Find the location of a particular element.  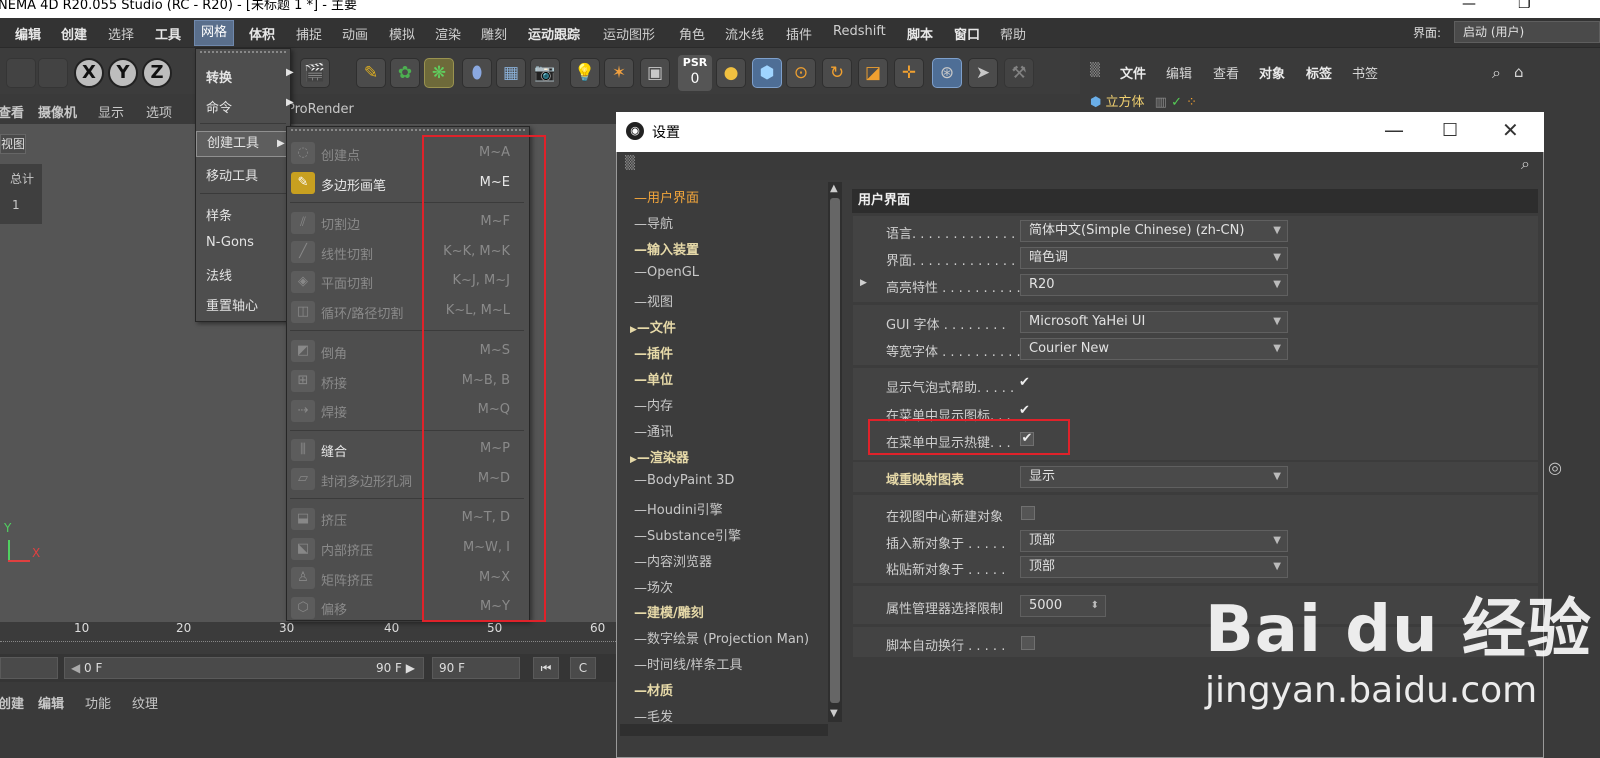

light-icon: 💡 is located at coordinates (585, 73).